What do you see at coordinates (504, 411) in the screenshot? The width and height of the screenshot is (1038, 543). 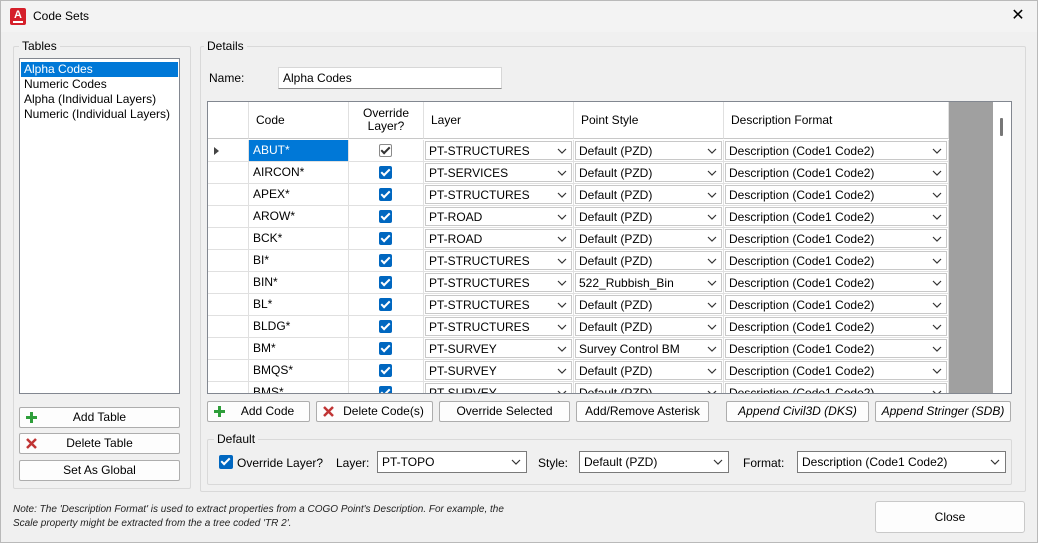 I see `override-selected-button: Override Selected` at bounding box center [504, 411].